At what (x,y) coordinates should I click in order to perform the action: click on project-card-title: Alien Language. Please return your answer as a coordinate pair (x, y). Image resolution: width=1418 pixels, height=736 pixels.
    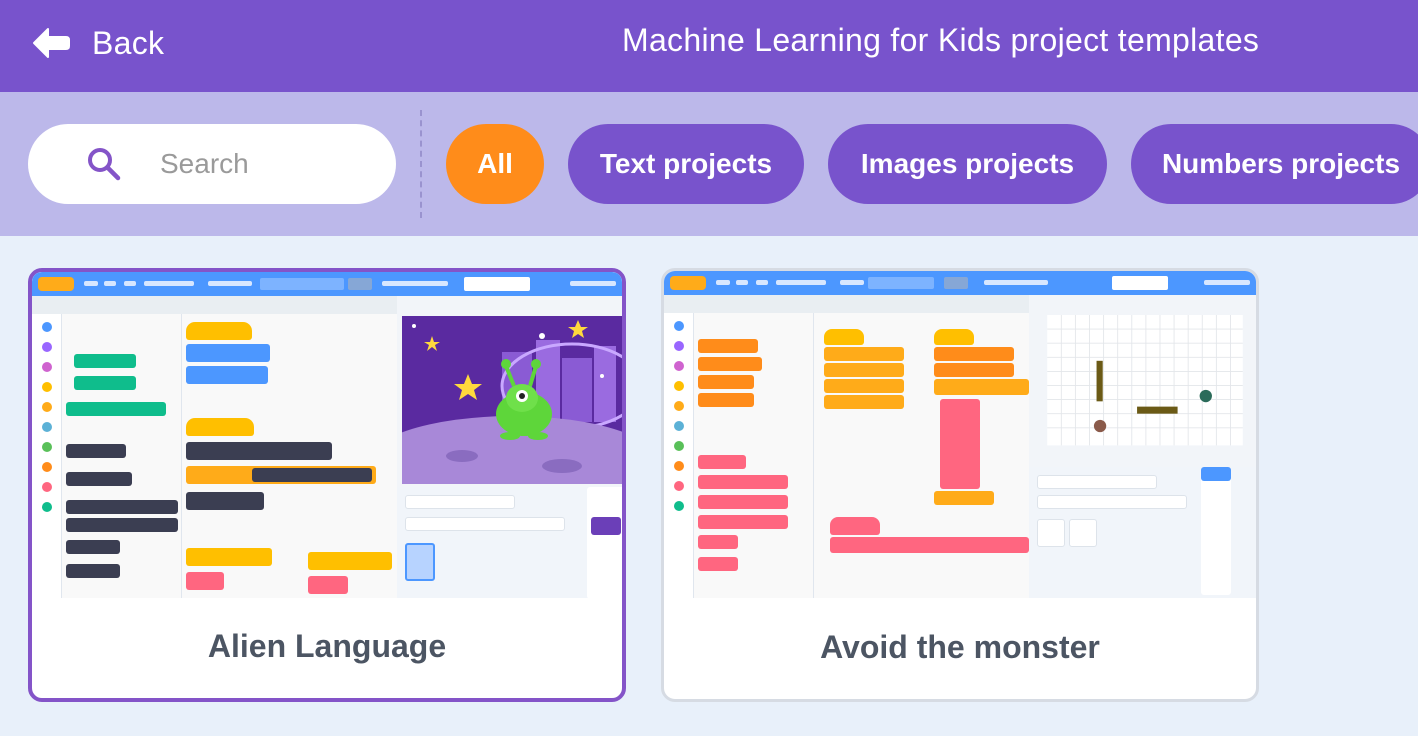
    Looking at the image, I should click on (327, 645).